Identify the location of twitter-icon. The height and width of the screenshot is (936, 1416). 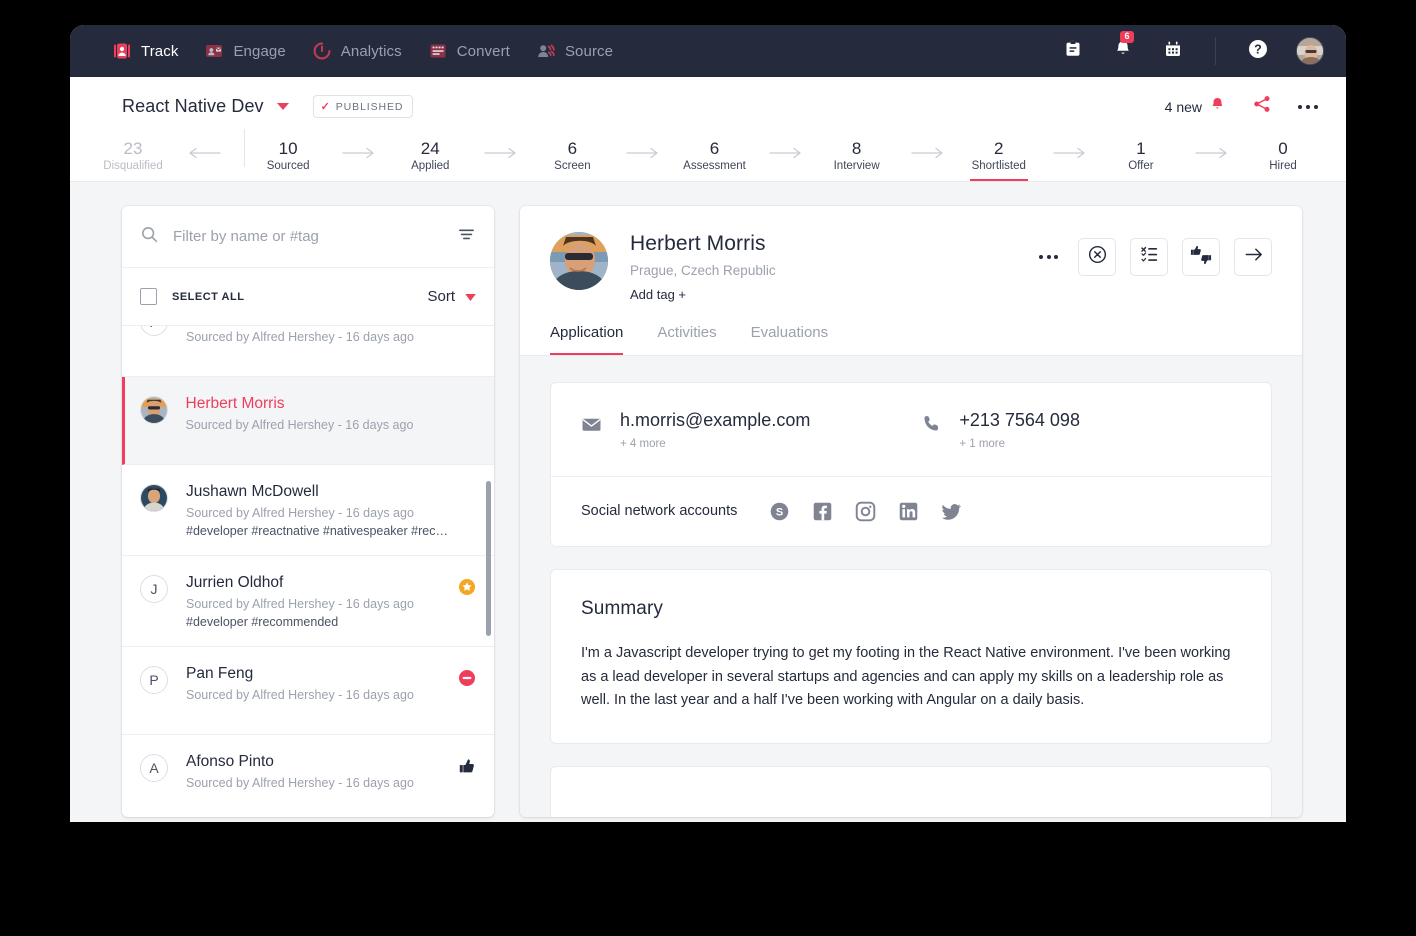
(951, 511).